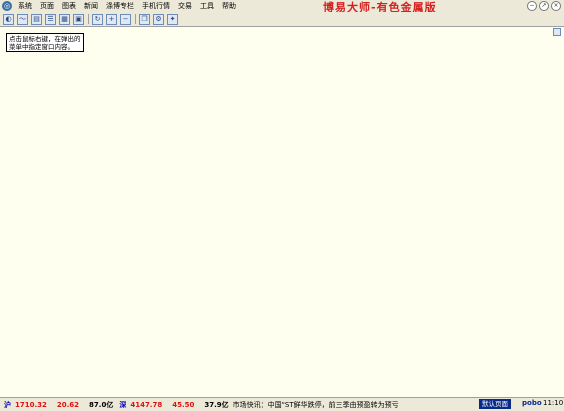 The height and width of the screenshot is (411, 564). What do you see at coordinates (123, 404) in the screenshot?
I see `index2-label: 深` at bounding box center [123, 404].